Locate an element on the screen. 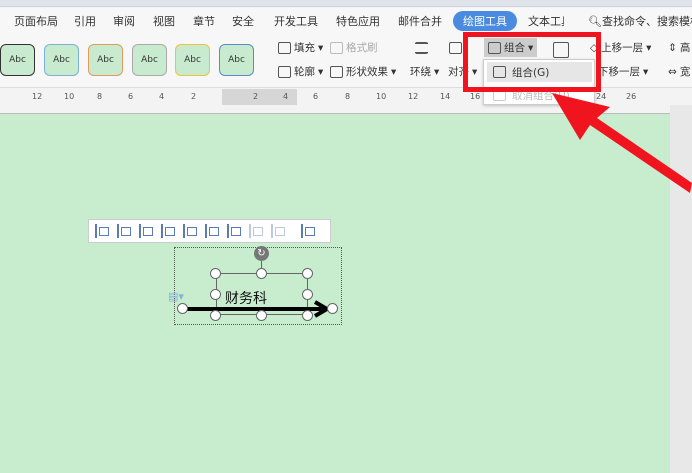 The image size is (692, 473). fill-icon is located at coordinates (284, 47).